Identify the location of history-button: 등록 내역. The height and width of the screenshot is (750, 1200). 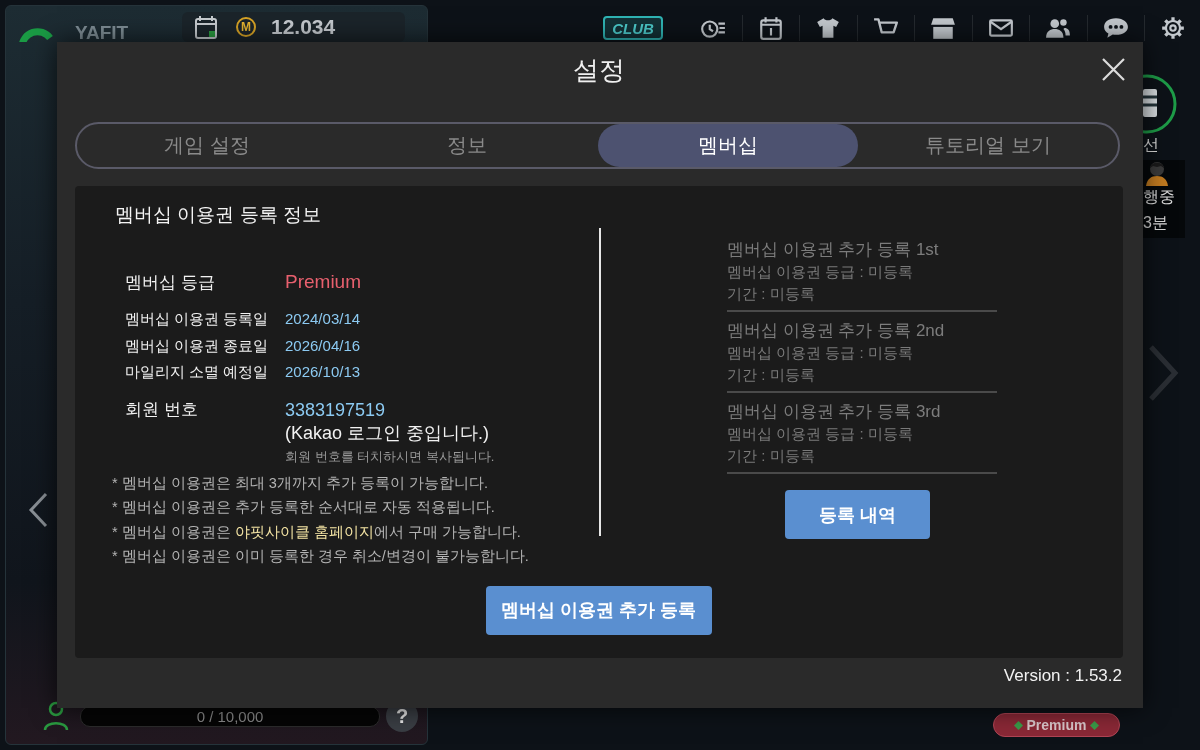
(857, 514).